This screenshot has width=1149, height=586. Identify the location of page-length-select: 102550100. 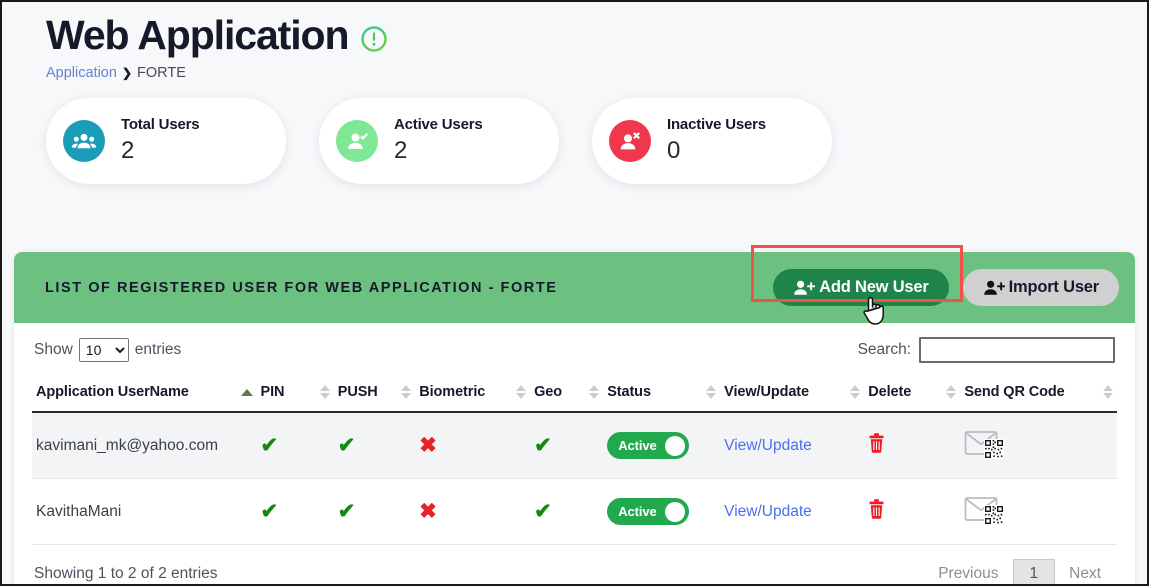
(103, 350).